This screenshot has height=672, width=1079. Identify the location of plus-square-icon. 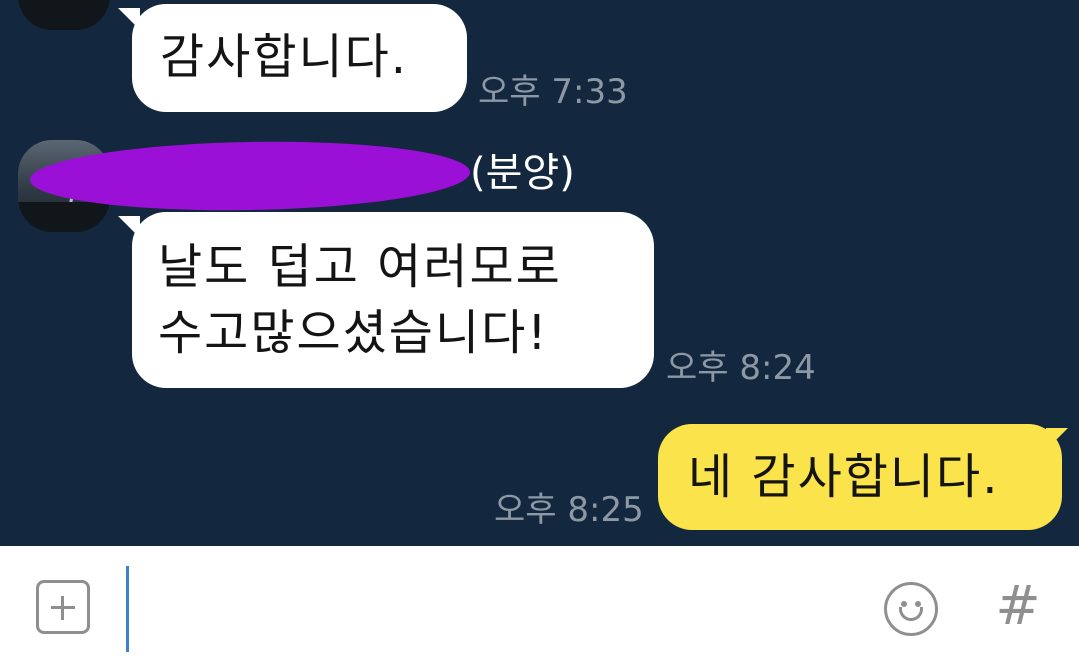
(63, 607).